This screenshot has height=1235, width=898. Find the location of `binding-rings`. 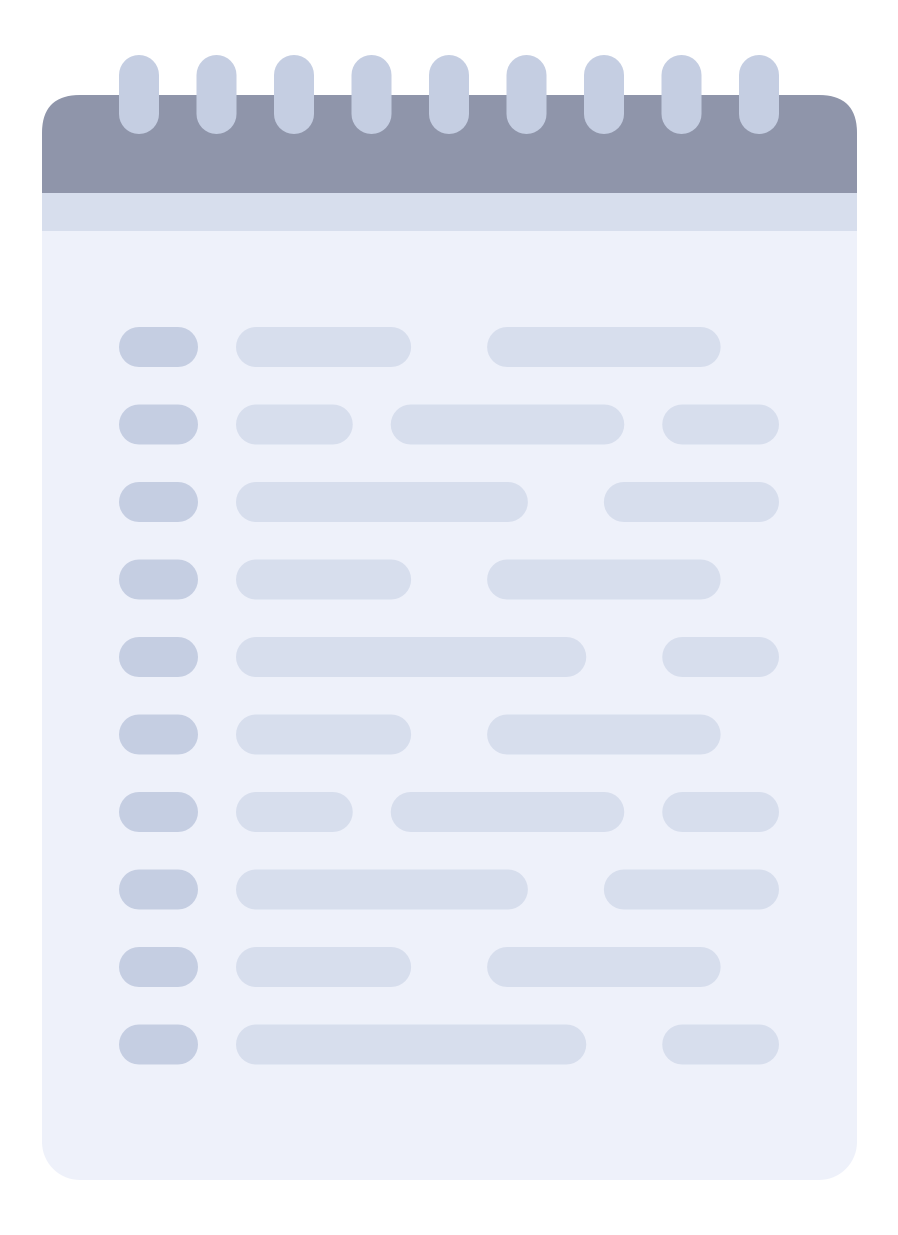

binding-rings is located at coordinates (449, 94).